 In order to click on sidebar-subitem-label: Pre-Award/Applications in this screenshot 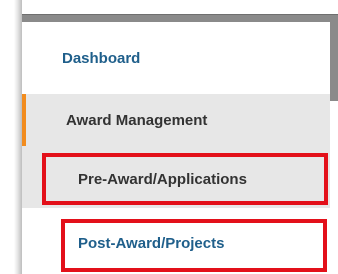, I will do `click(162, 179)`.